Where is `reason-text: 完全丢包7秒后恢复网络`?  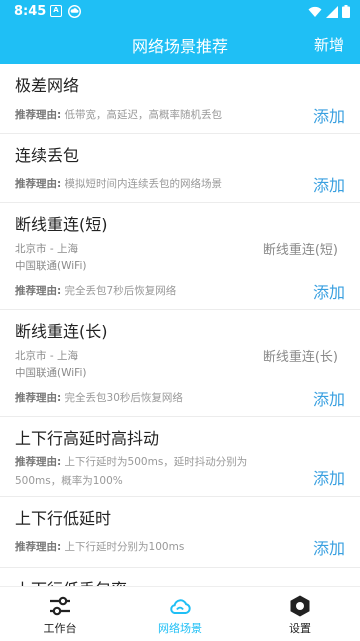 reason-text: 完全丢包7秒后恢复网络 is located at coordinates (120, 291).